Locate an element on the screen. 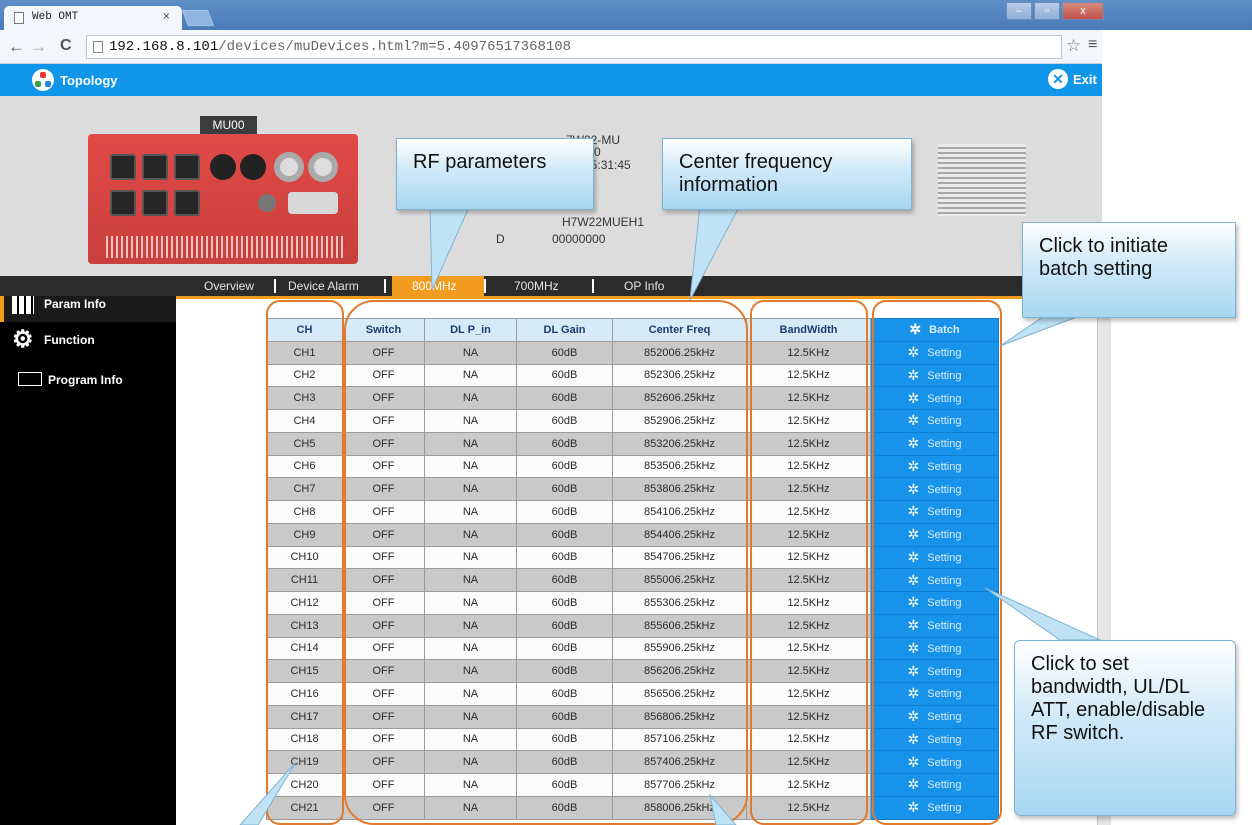  table-row: CH10 OFF NA 60dB 854706.25kHz 12.5KHz ✲ Setting is located at coordinates (632, 557).